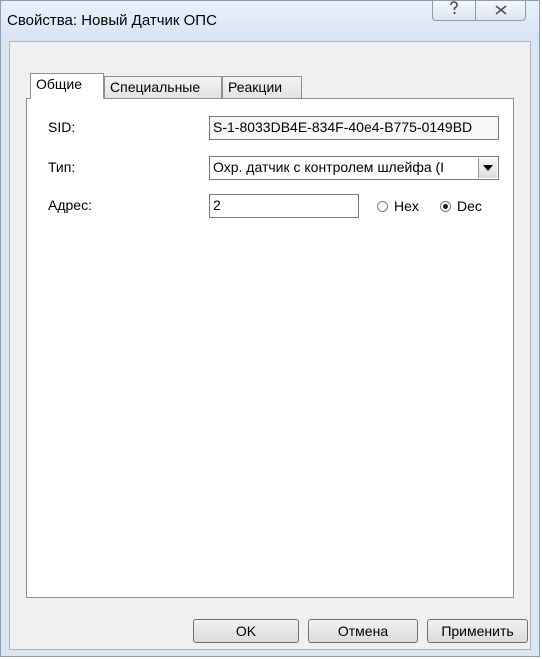 Image resolution: width=542 pixels, height=659 pixels. I want to click on close-button, so click(500, 11).